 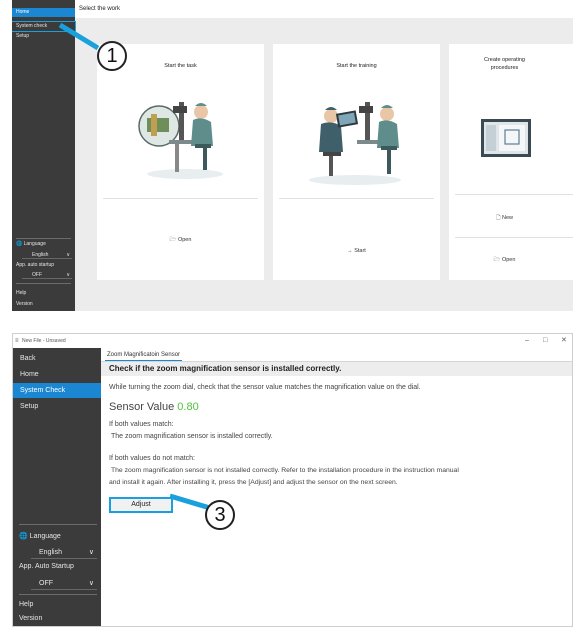 What do you see at coordinates (35, 265) in the screenshot?
I see `auto-startup-label: App. auto startup` at bounding box center [35, 265].